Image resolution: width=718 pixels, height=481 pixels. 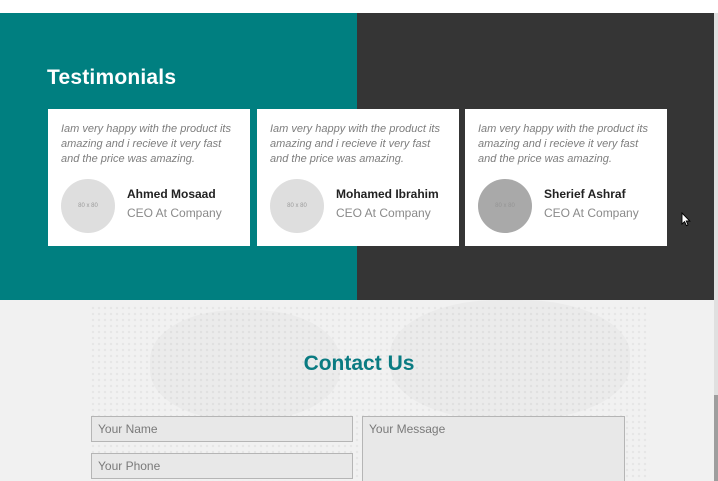 What do you see at coordinates (222, 429) in the screenshot?
I see `name-field` at bounding box center [222, 429].